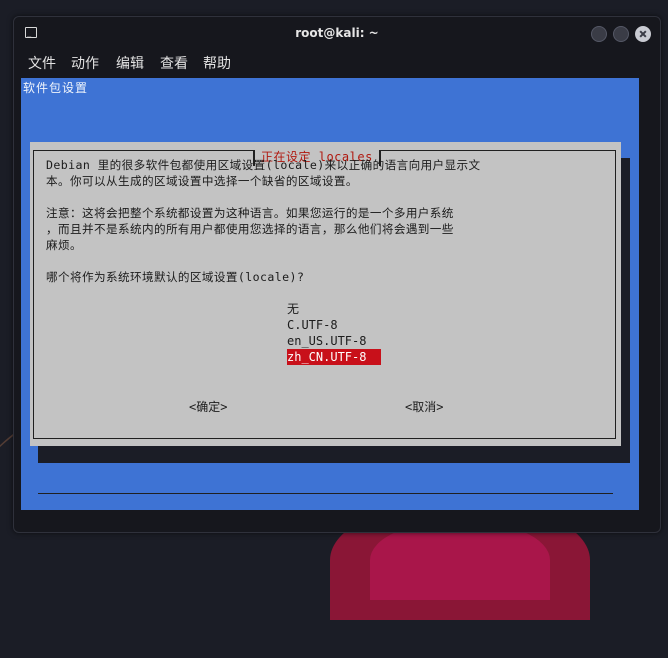  What do you see at coordinates (85, 63) in the screenshot?
I see `menu-action: 动作` at bounding box center [85, 63].